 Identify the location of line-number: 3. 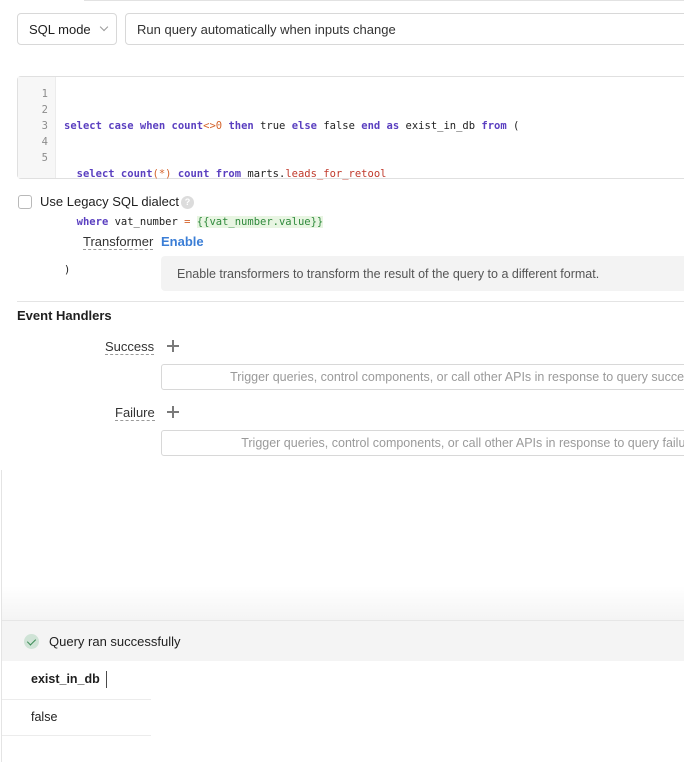
(44, 126).